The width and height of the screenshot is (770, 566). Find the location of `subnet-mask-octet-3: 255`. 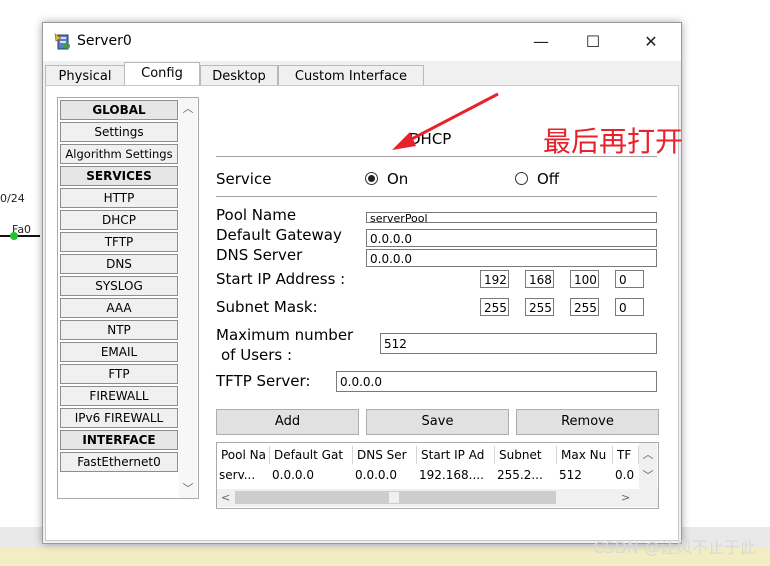

subnet-mask-octet-3: 255 is located at coordinates (584, 307).